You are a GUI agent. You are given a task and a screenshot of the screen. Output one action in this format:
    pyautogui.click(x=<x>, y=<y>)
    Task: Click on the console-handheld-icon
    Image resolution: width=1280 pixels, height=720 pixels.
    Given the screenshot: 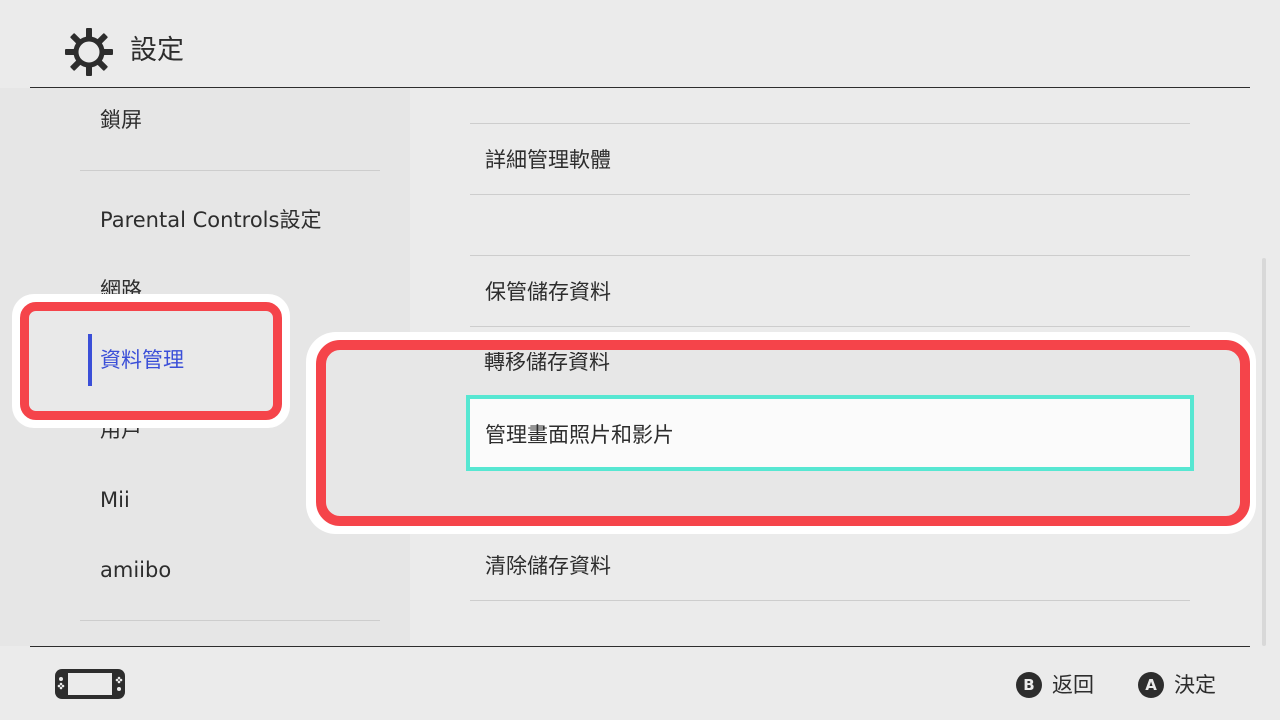 What is the action you would take?
    pyautogui.click(x=90, y=684)
    